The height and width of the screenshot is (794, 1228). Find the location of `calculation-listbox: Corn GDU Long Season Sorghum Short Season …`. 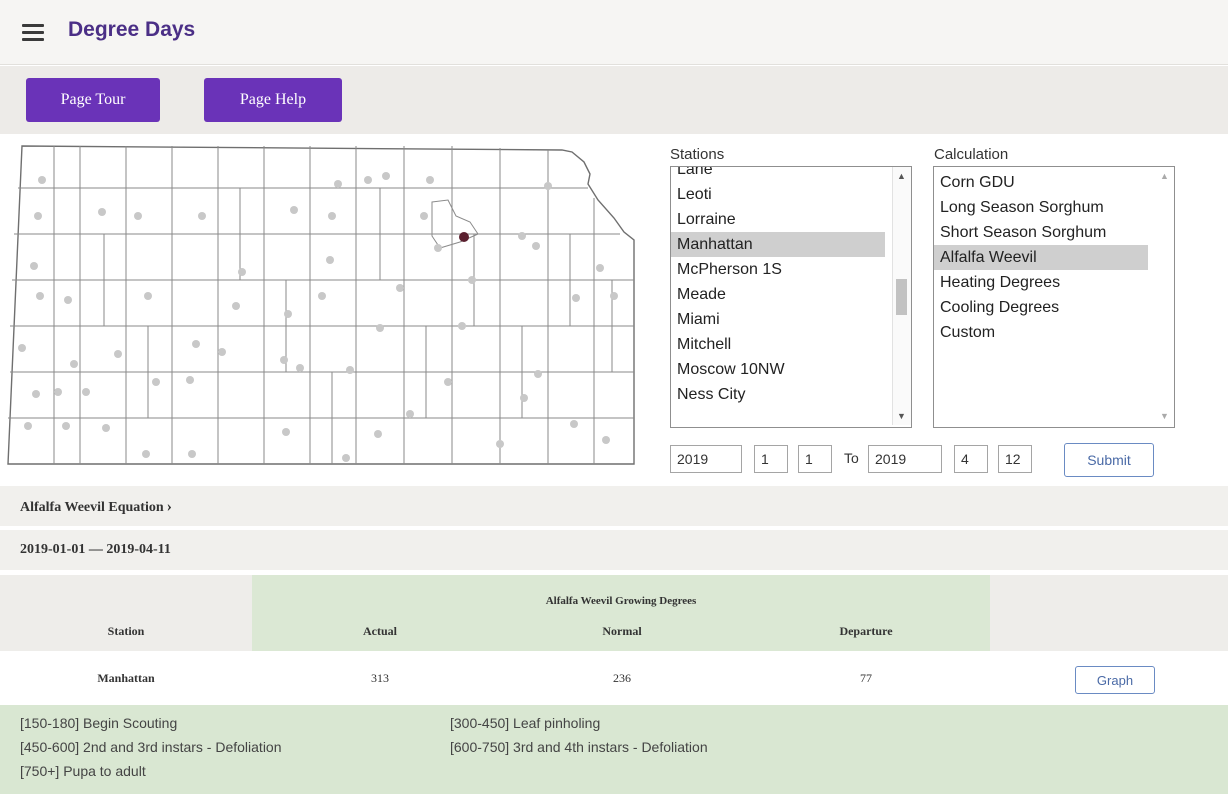

calculation-listbox: Corn GDU Long Season Sorghum Short Season … is located at coordinates (1054, 297).